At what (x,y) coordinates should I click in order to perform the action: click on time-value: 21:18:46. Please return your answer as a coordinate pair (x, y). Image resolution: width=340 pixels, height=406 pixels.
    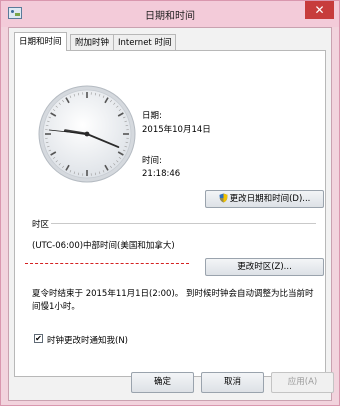
    Looking at the image, I should click on (161, 174).